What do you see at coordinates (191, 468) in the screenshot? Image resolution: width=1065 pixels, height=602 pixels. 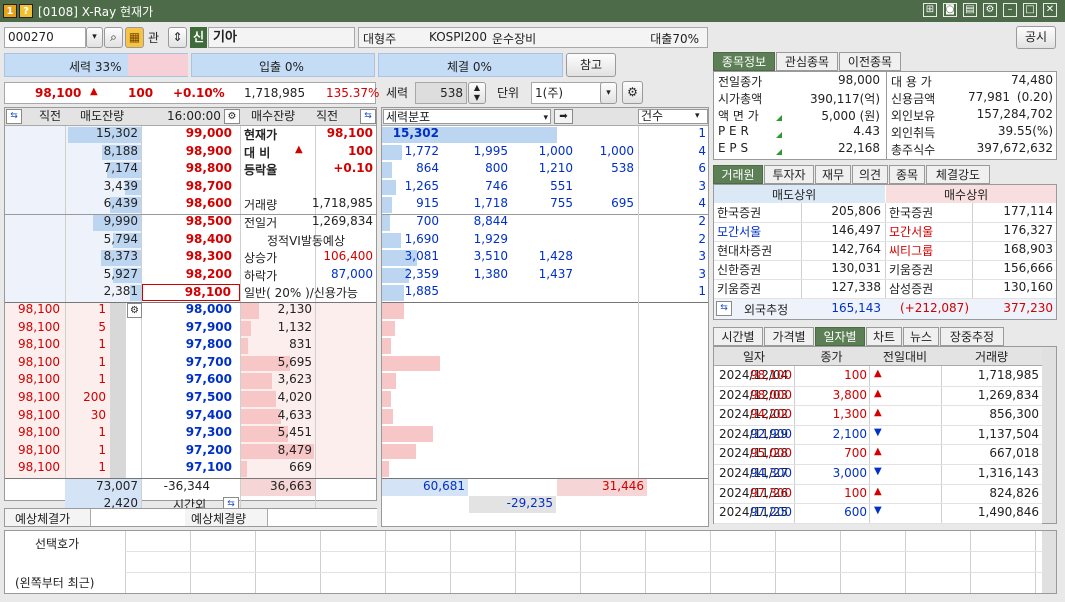 I see `bid-price: 97,100` at bounding box center [191, 468].